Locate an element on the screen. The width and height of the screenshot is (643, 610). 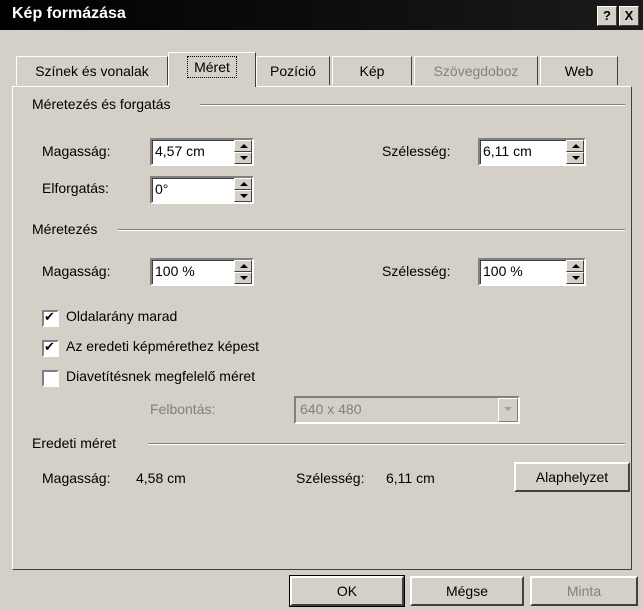
resolution-select: 640 x 480 is located at coordinates (407, 410).